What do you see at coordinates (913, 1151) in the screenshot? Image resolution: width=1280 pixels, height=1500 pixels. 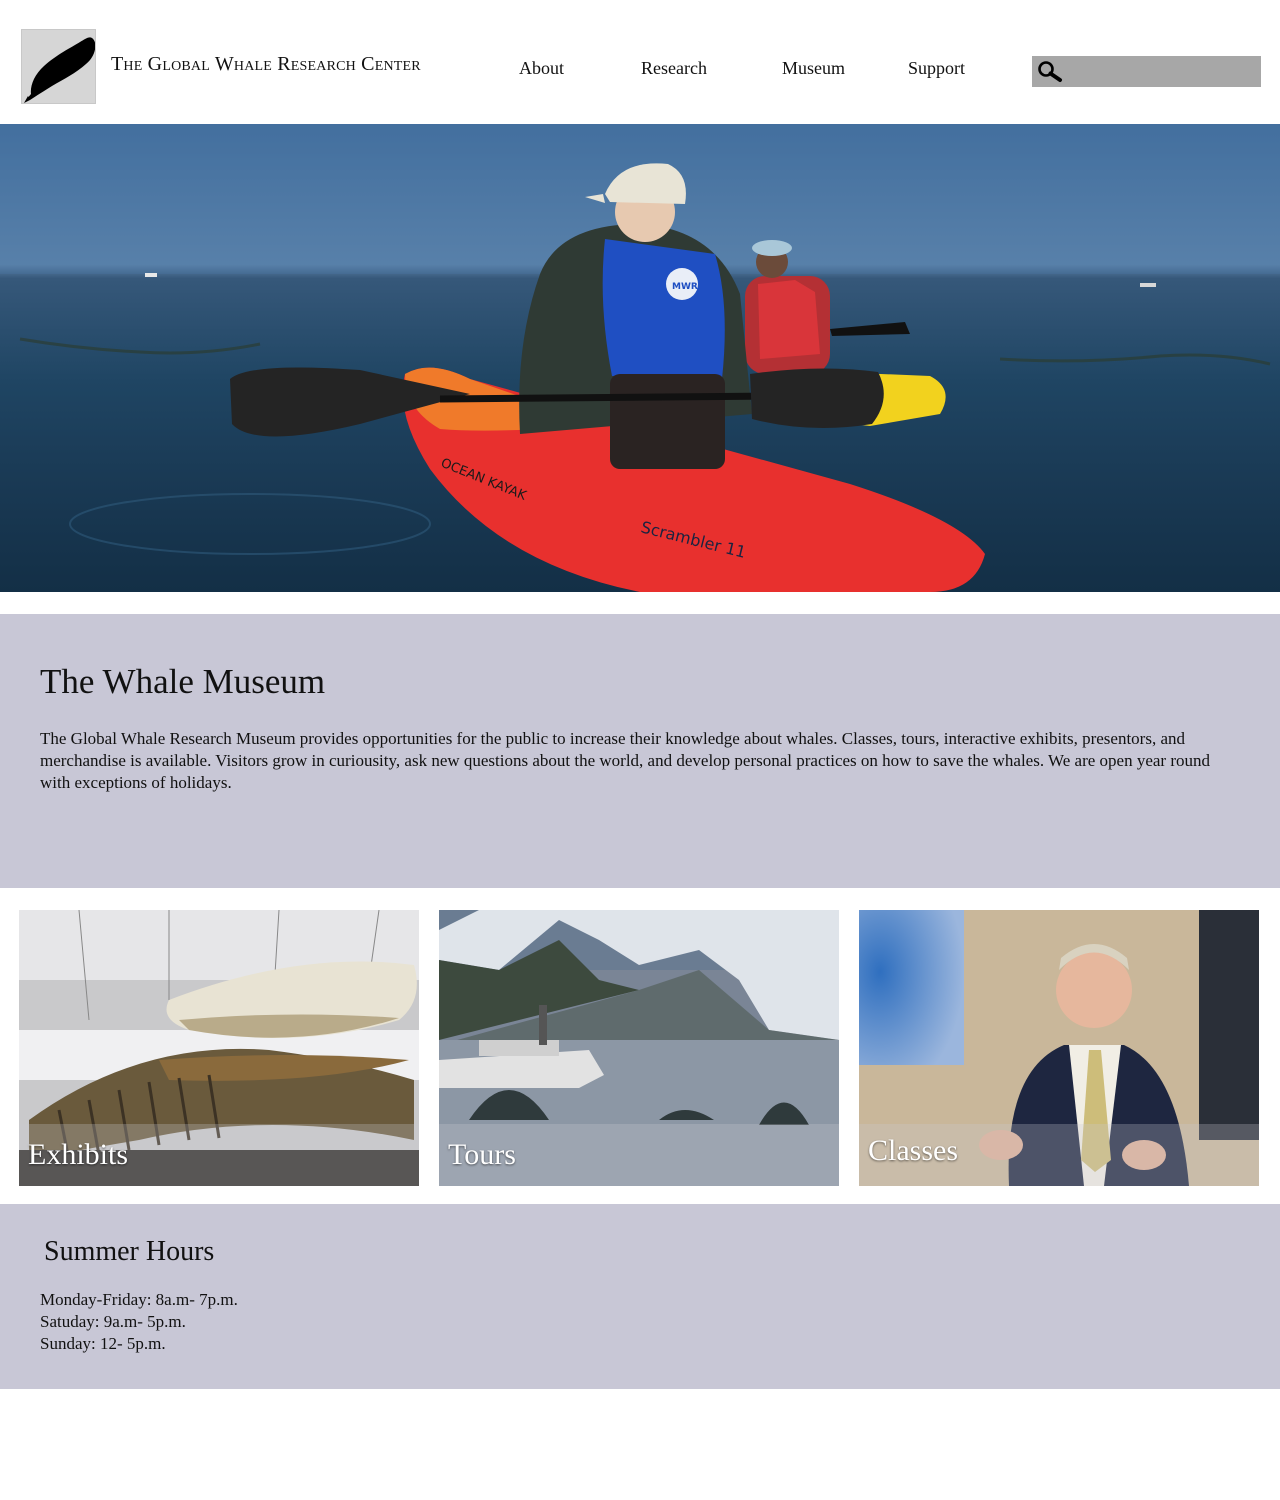 I see `card-label-classes: Classes` at bounding box center [913, 1151].